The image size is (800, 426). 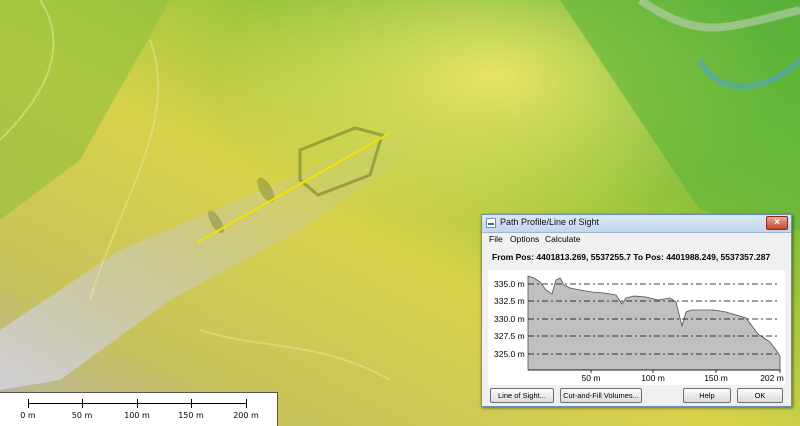 I want to click on dialog-title: Path Profile/Line of Sight, so click(x=550, y=222).